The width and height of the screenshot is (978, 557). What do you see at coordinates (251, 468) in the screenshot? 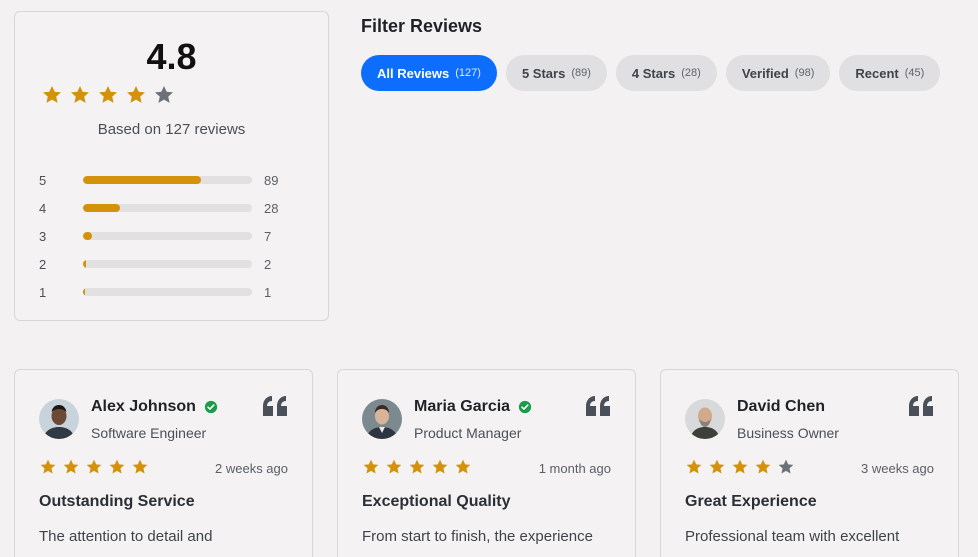
I see `review-date: 2 weeks ago` at bounding box center [251, 468].